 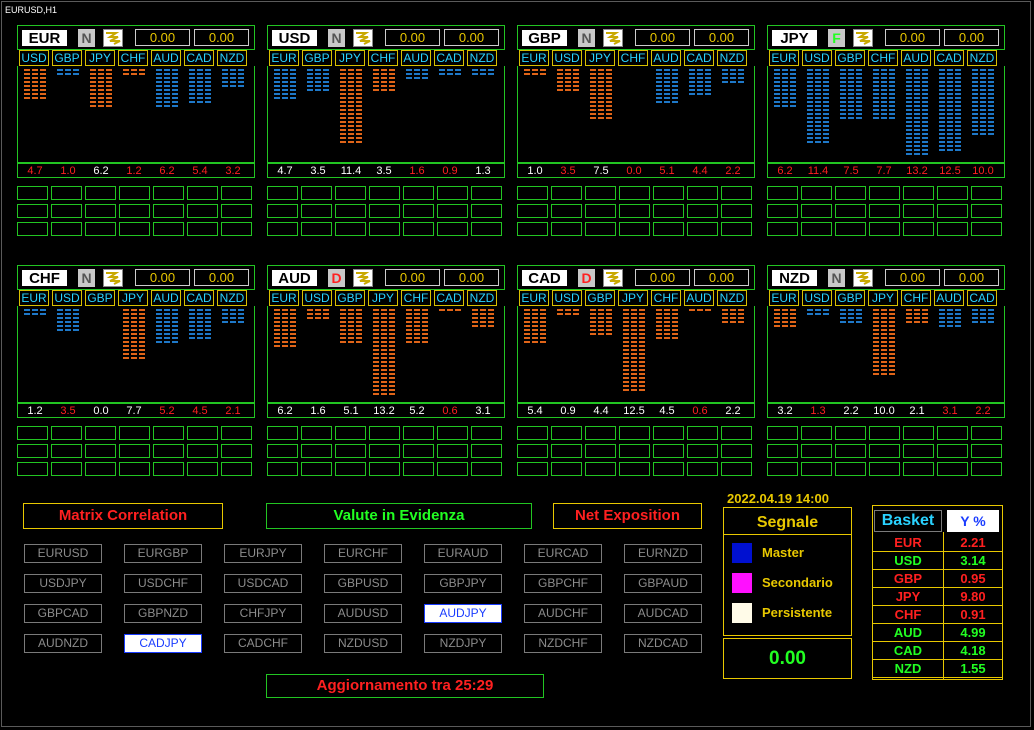 I want to click on pair-button-gbpjpy: GBPJPY, so click(x=463, y=583).